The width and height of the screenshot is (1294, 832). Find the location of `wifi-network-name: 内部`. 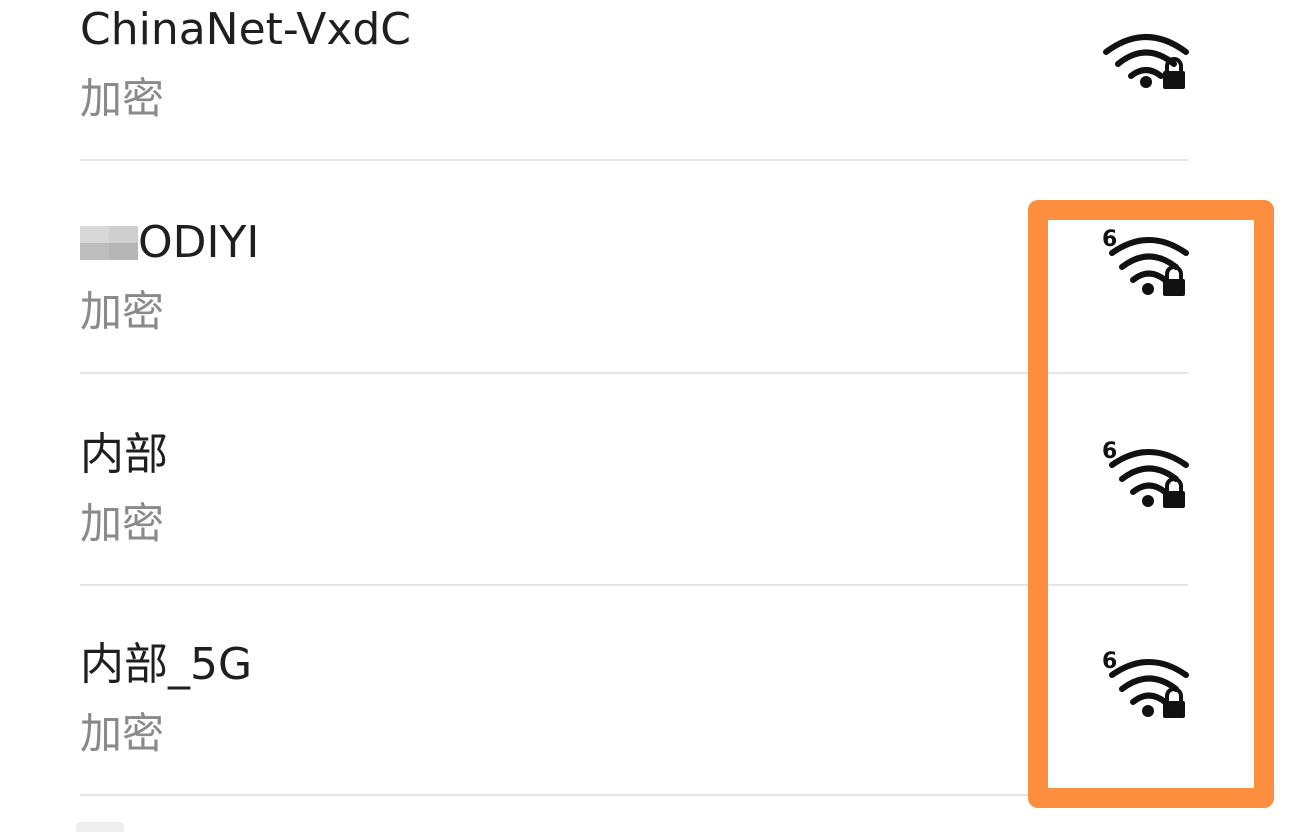

wifi-network-name: 内部 is located at coordinates (124, 454).